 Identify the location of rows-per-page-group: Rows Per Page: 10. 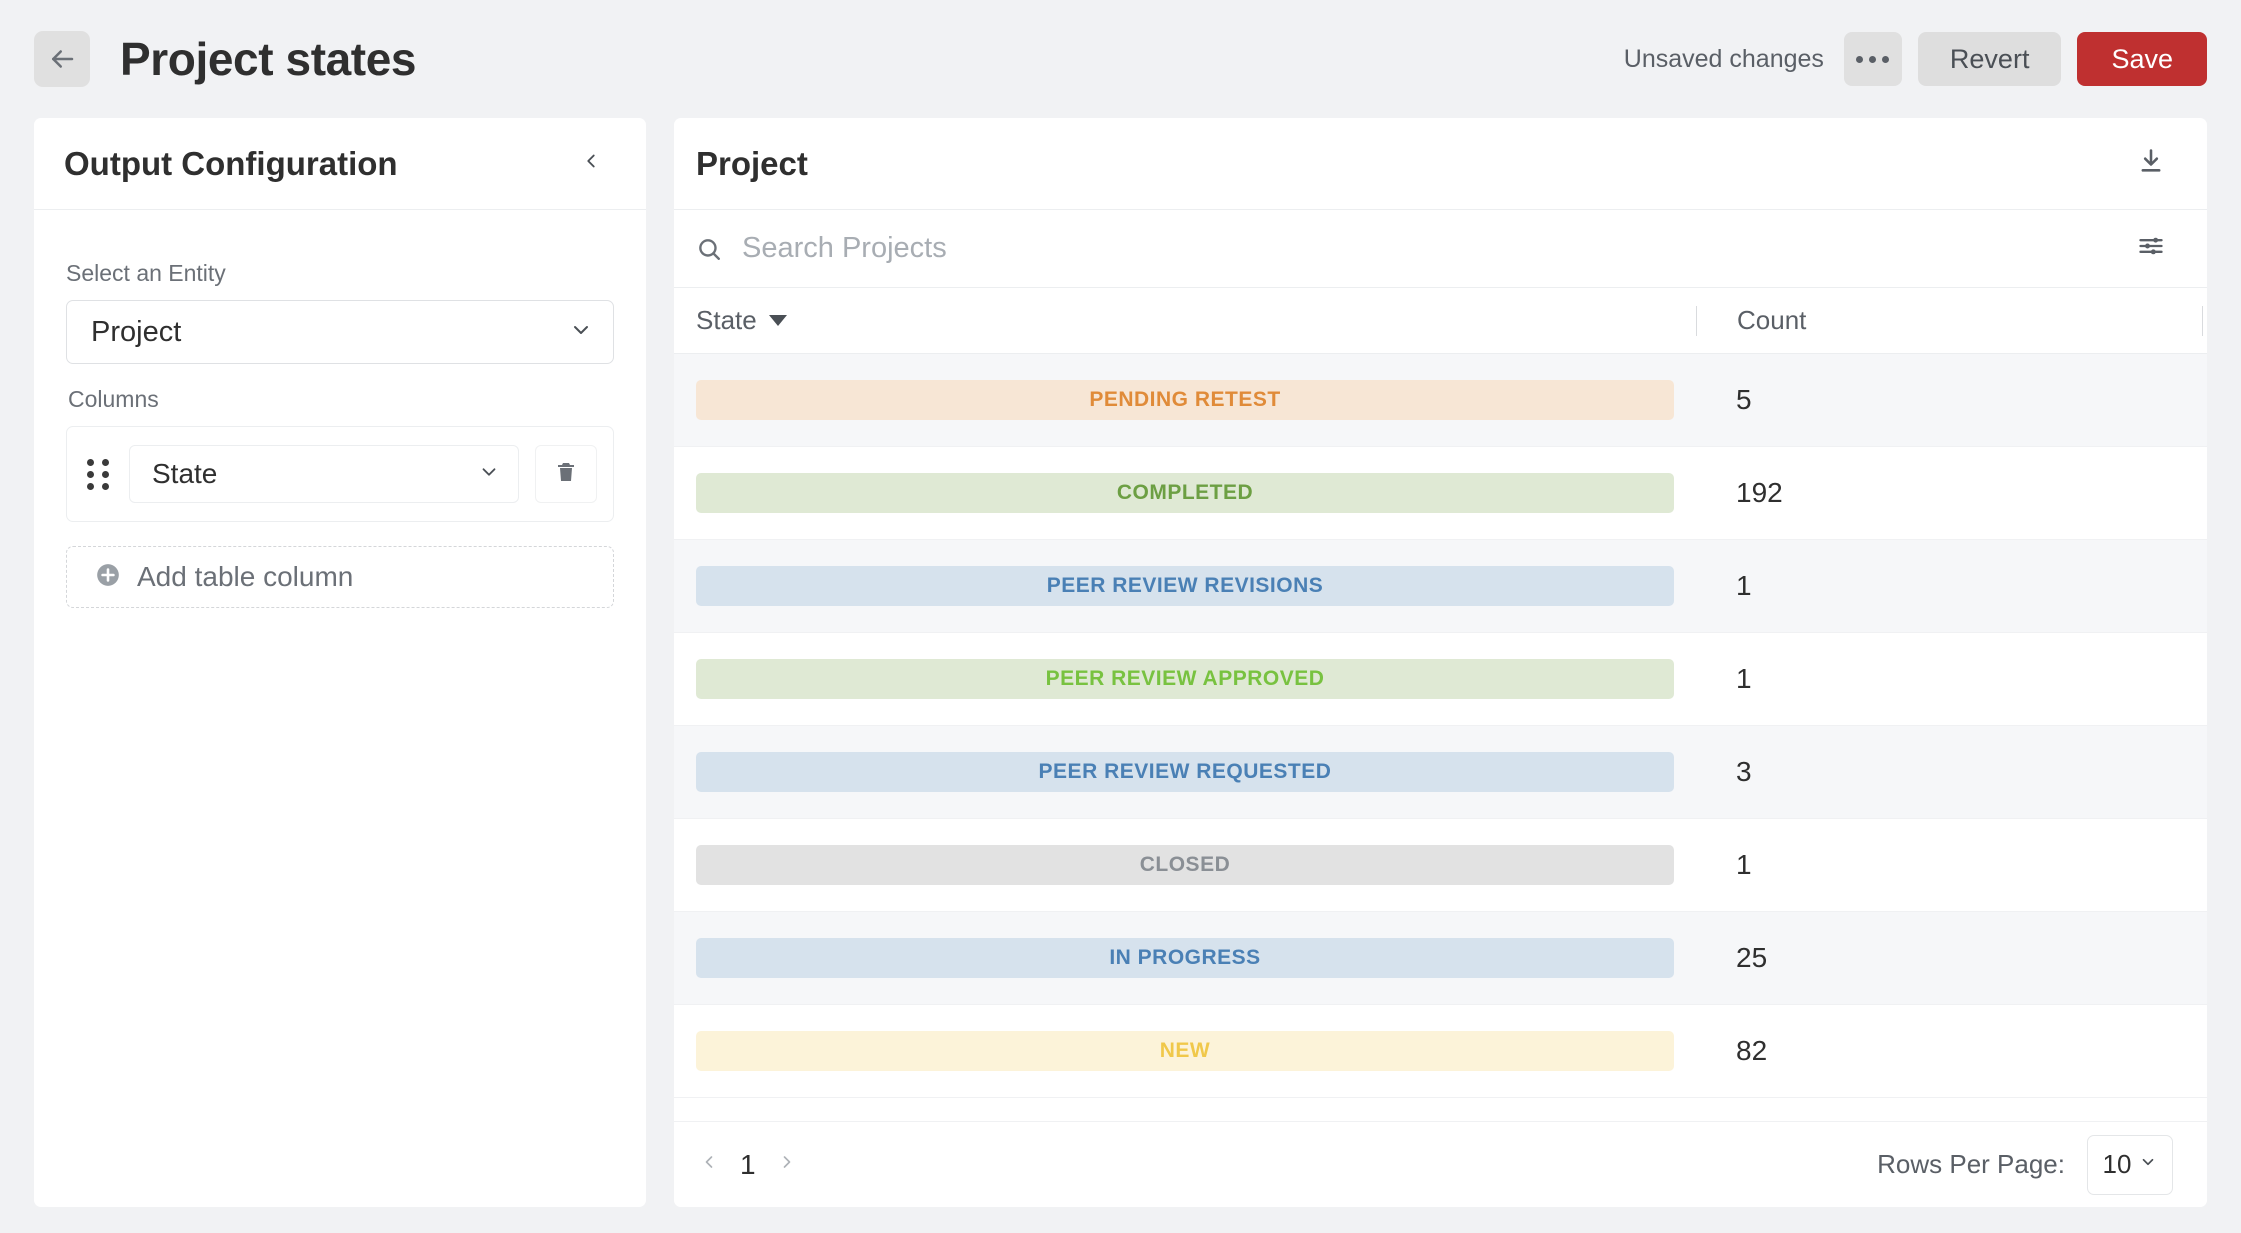
(2025, 1164).